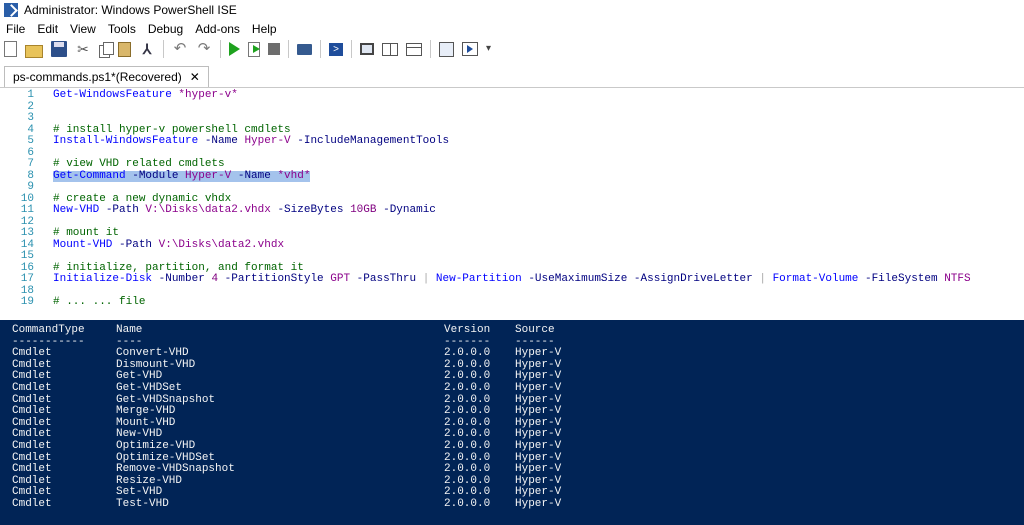 The height and width of the screenshot is (525, 1024). I want to click on menu-view: View, so click(83, 29).